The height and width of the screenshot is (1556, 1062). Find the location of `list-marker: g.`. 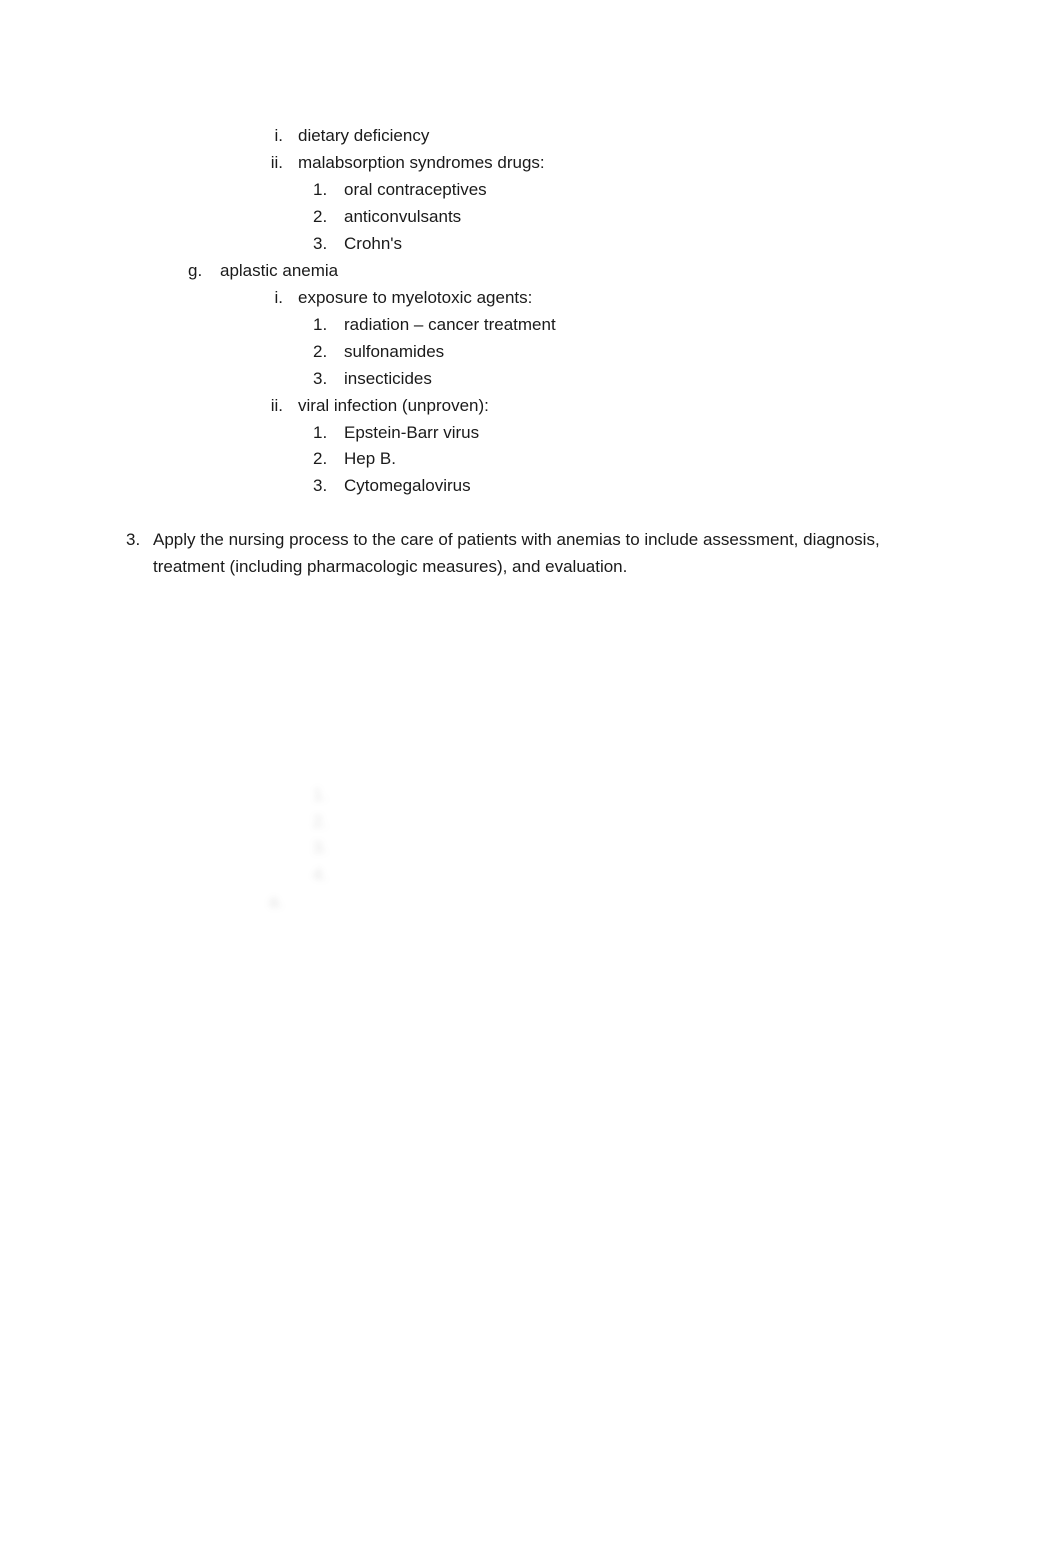

list-marker: g. is located at coordinates (195, 270).